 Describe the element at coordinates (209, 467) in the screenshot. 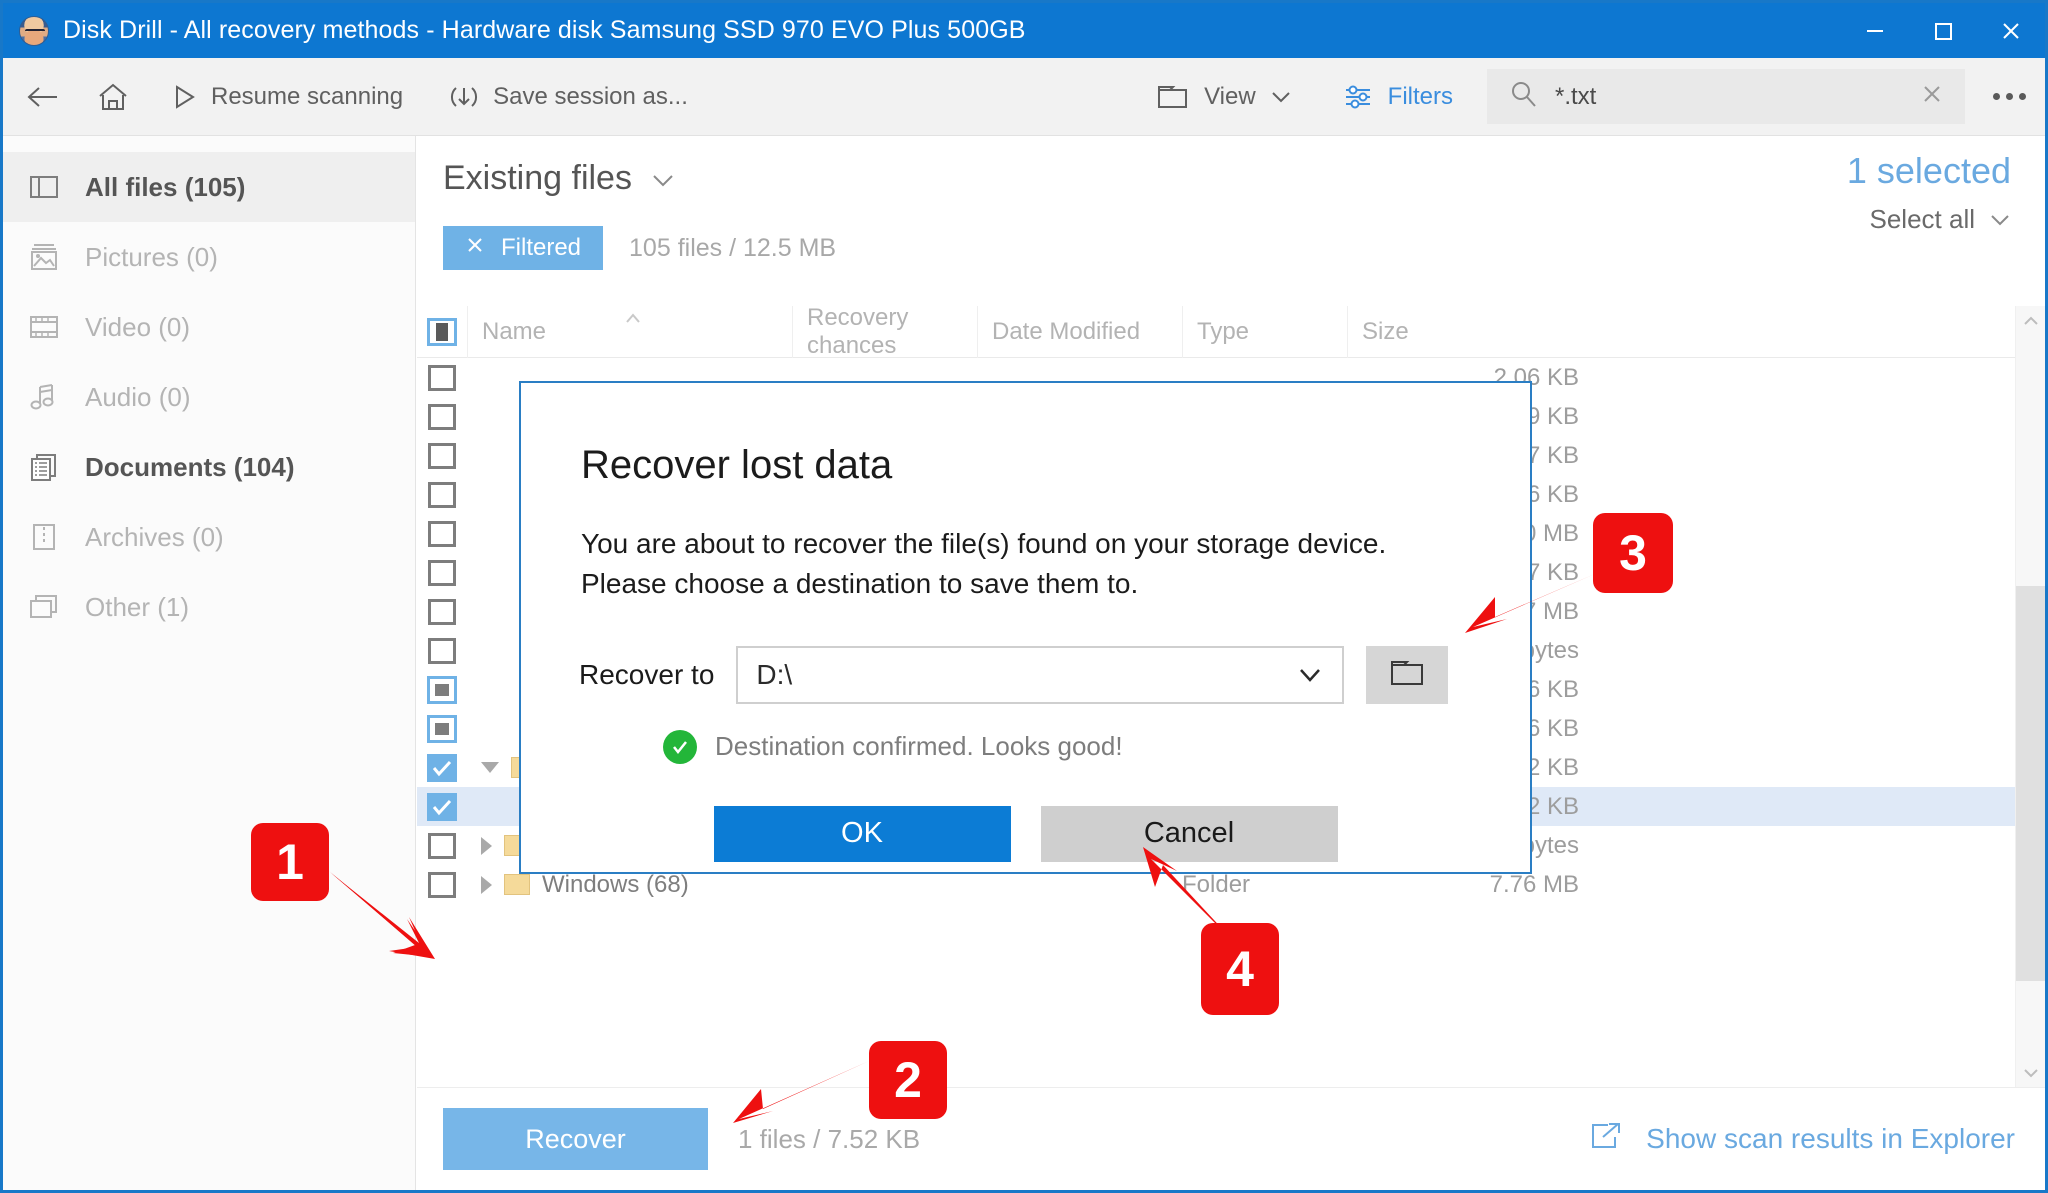

I see `sidebar-item-documents: Documents (104)` at that location.